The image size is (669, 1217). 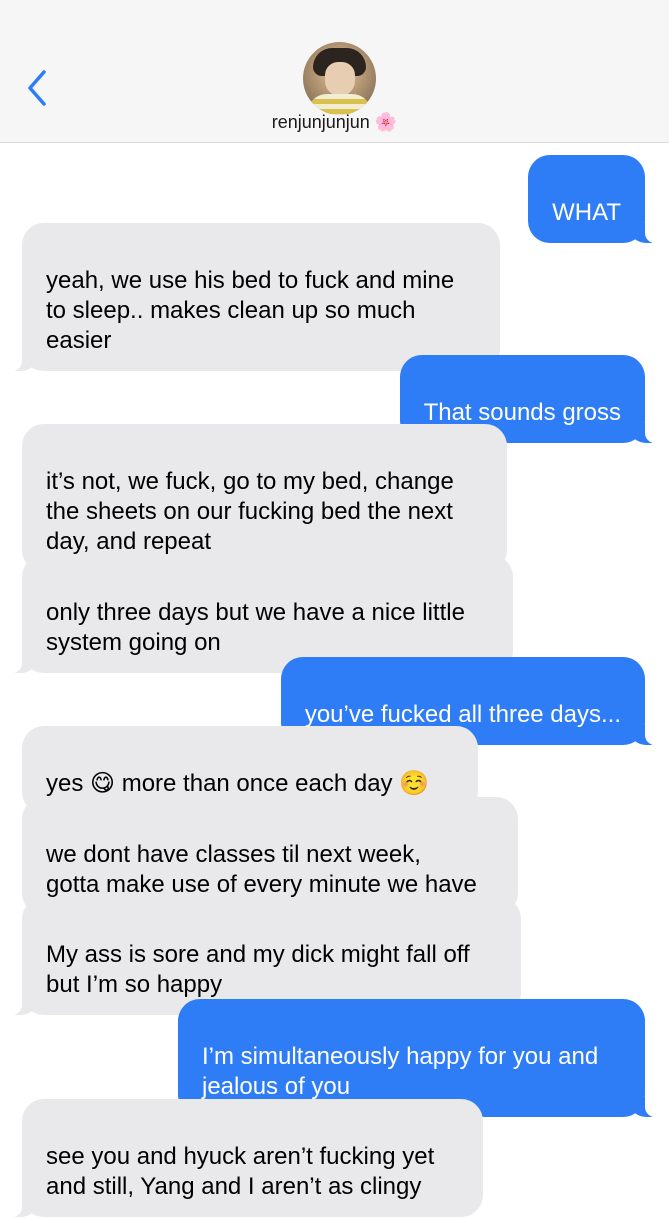 I want to click on message-text: That sounds gross, so click(x=522, y=412).